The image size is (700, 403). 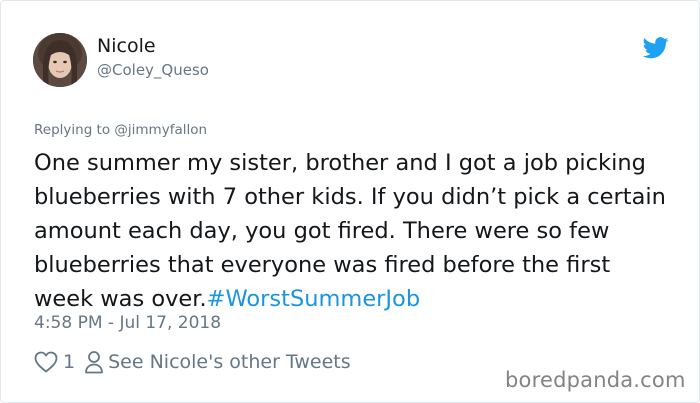 I want to click on hashtag-link: #WorstSummerJob, so click(x=314, y=299).